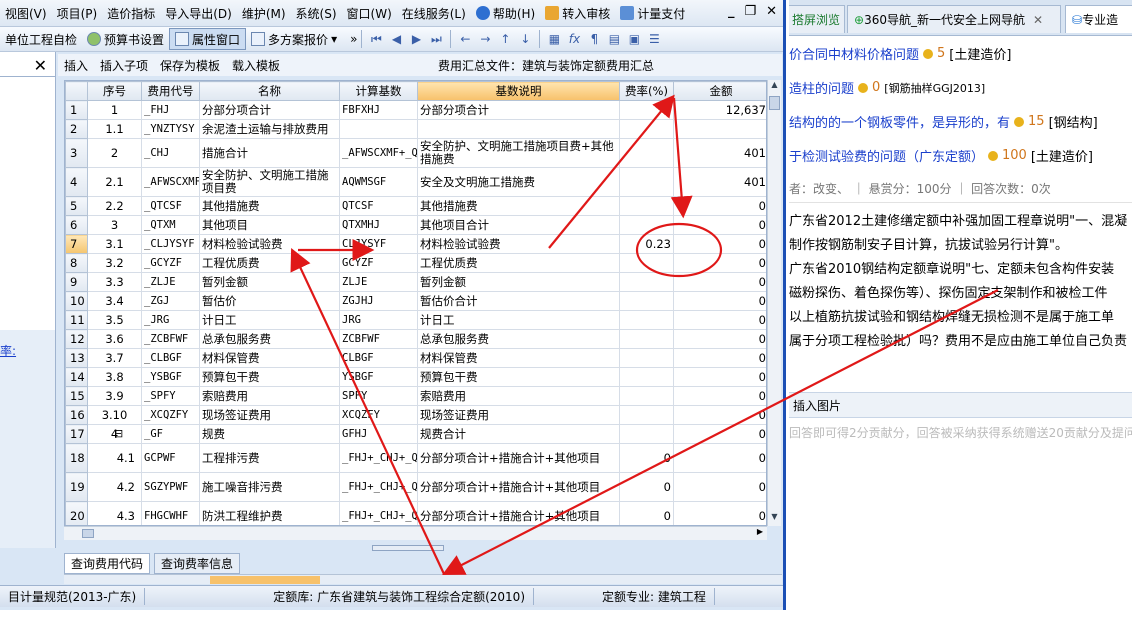 This screenshot has width=1132, height=622. What do you see at coordinates (518, 129) in the screenshot?
I see `cell-base-desc` at bounding box center [518, 129].